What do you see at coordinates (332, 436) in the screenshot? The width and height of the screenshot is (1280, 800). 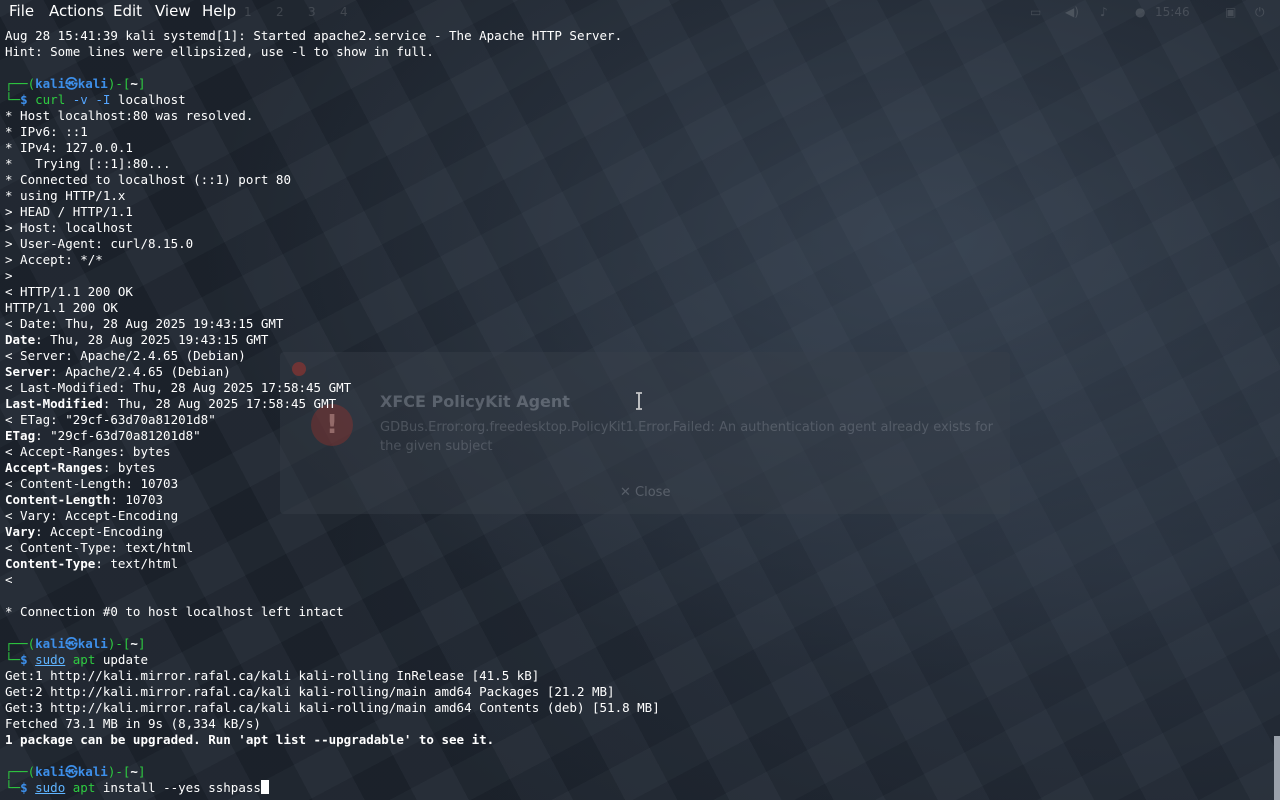 I see `terminal-line: ETag: "29cf-63d70a81201d8"` at bounding box center [332, 436].